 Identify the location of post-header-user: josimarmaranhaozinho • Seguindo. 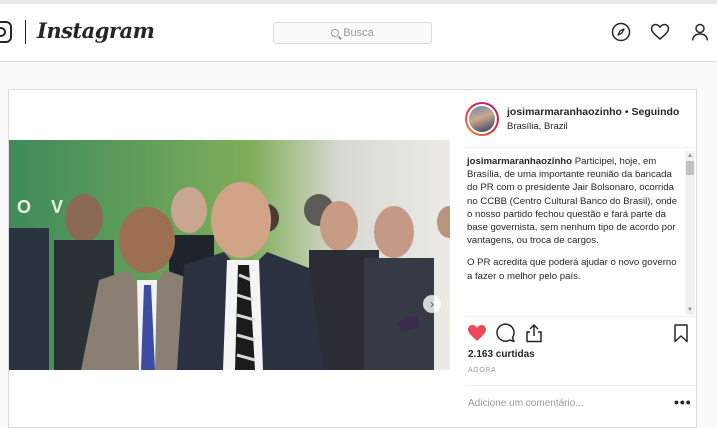
(593, 112).